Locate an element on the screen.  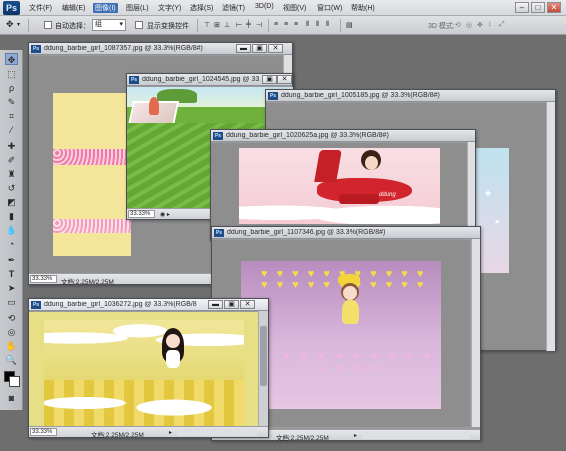
menu-filter: 滤镜(T) is located at coordinates (233, 8).